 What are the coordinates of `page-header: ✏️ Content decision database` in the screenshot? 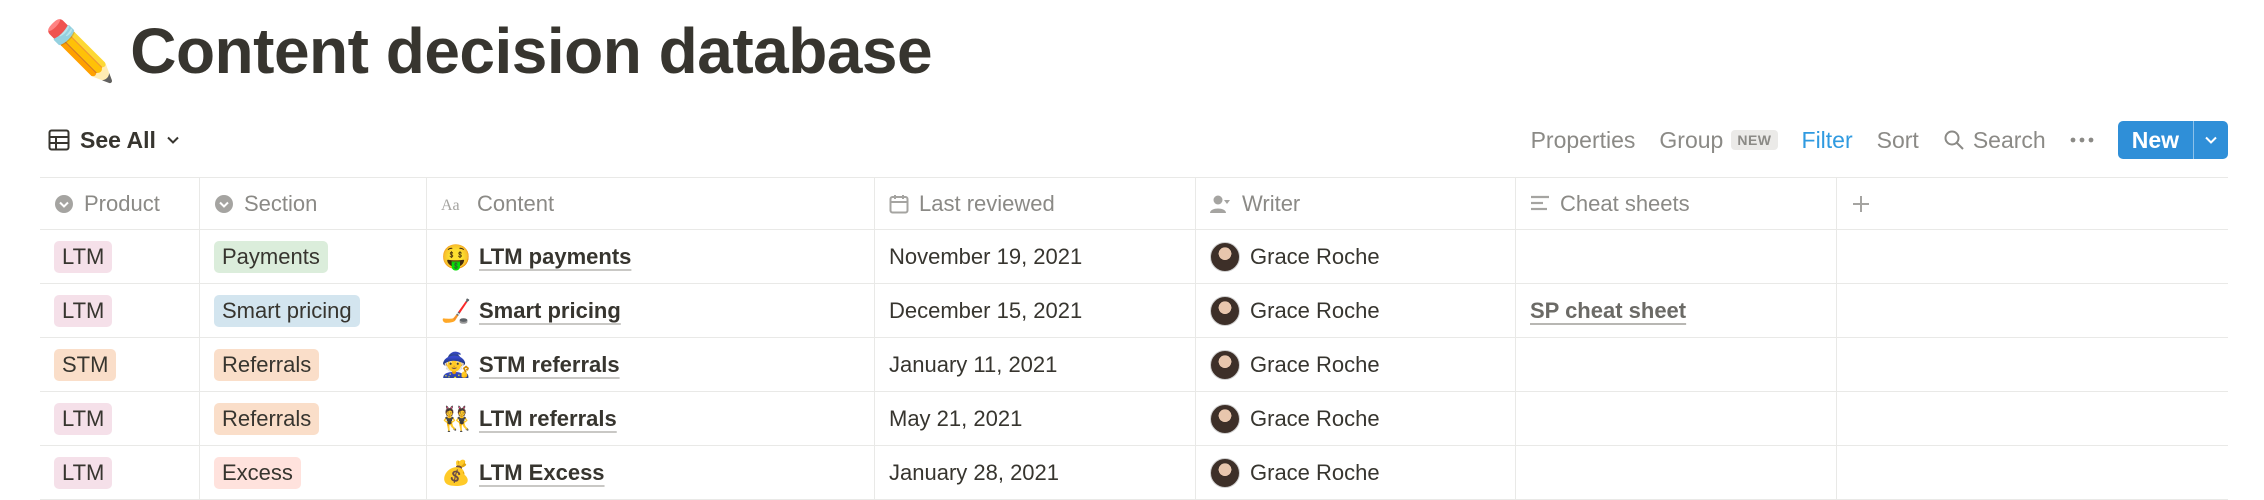 It's located at (488, 51).